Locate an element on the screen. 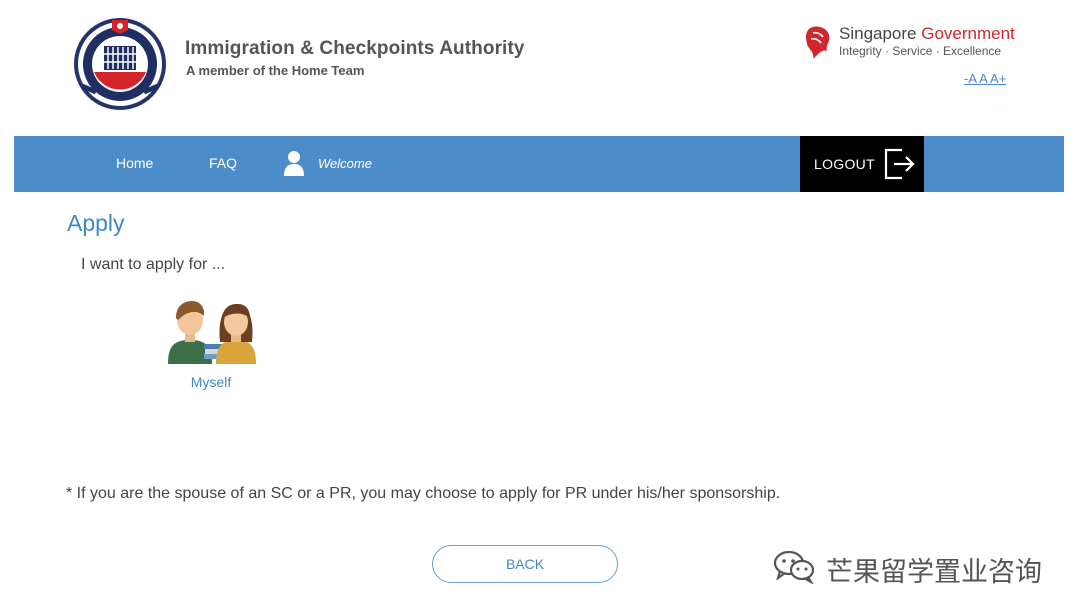  page-title: Apply is located at coordinates (96, 223).